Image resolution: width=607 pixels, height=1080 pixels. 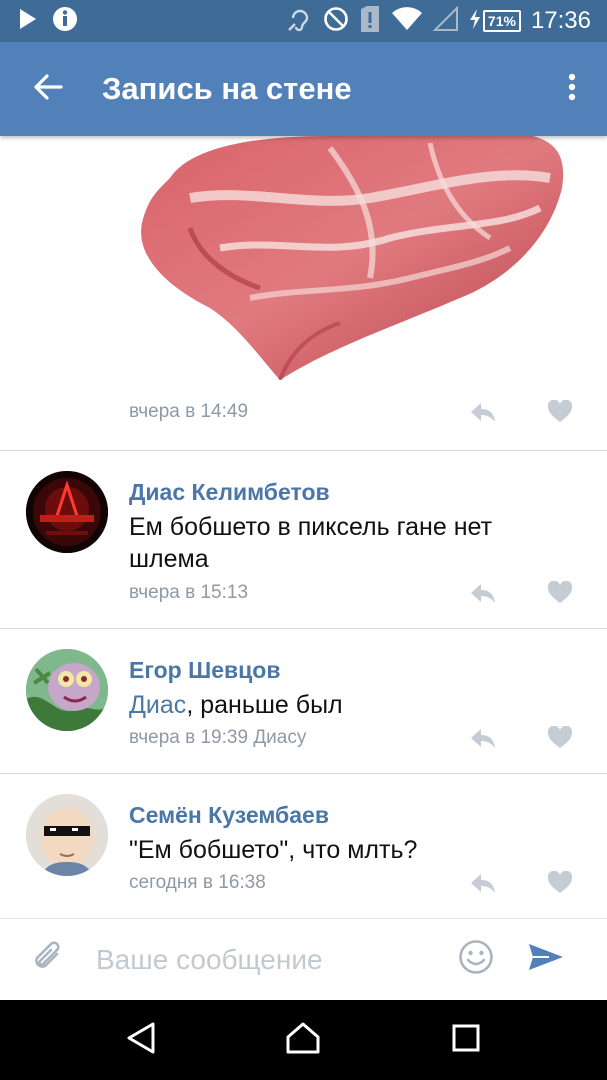 I want to click on triangle-back-icon, so click(x=141, y=1040).